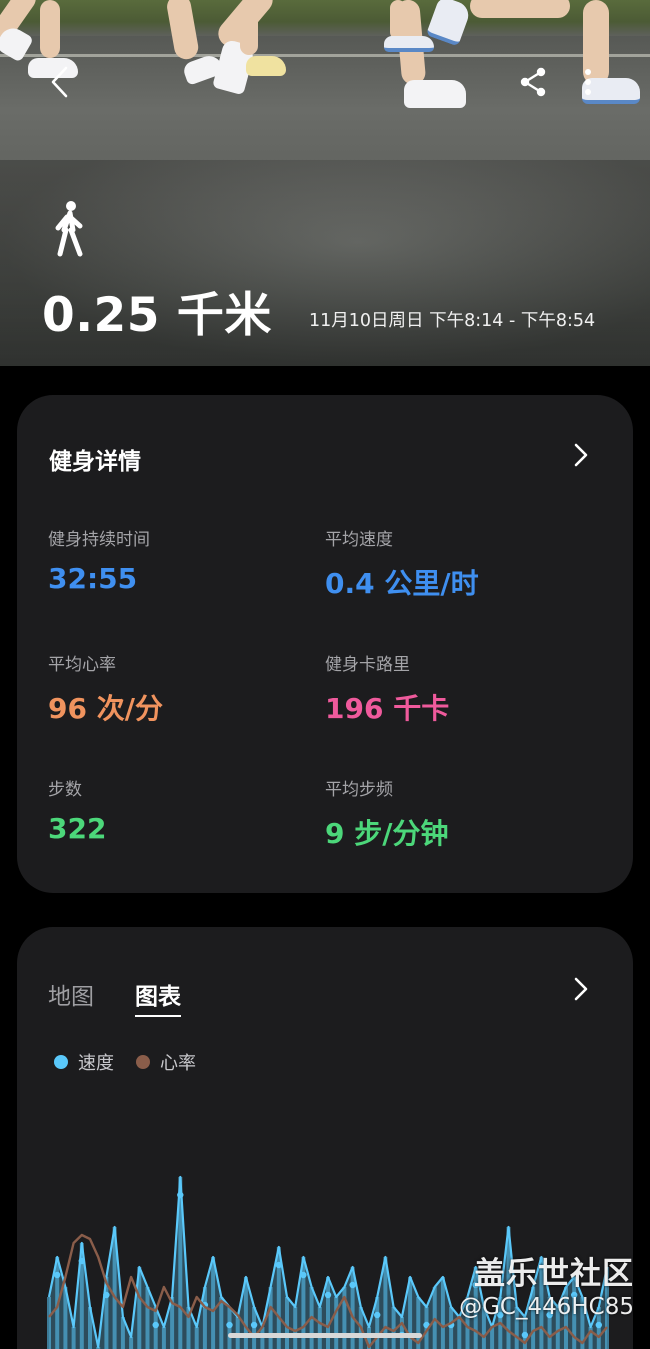  What do you see at coordinates (99, 540) in the screenshot?
I see `metric-label: 健身持续时间` at bounding box center [99, 540].